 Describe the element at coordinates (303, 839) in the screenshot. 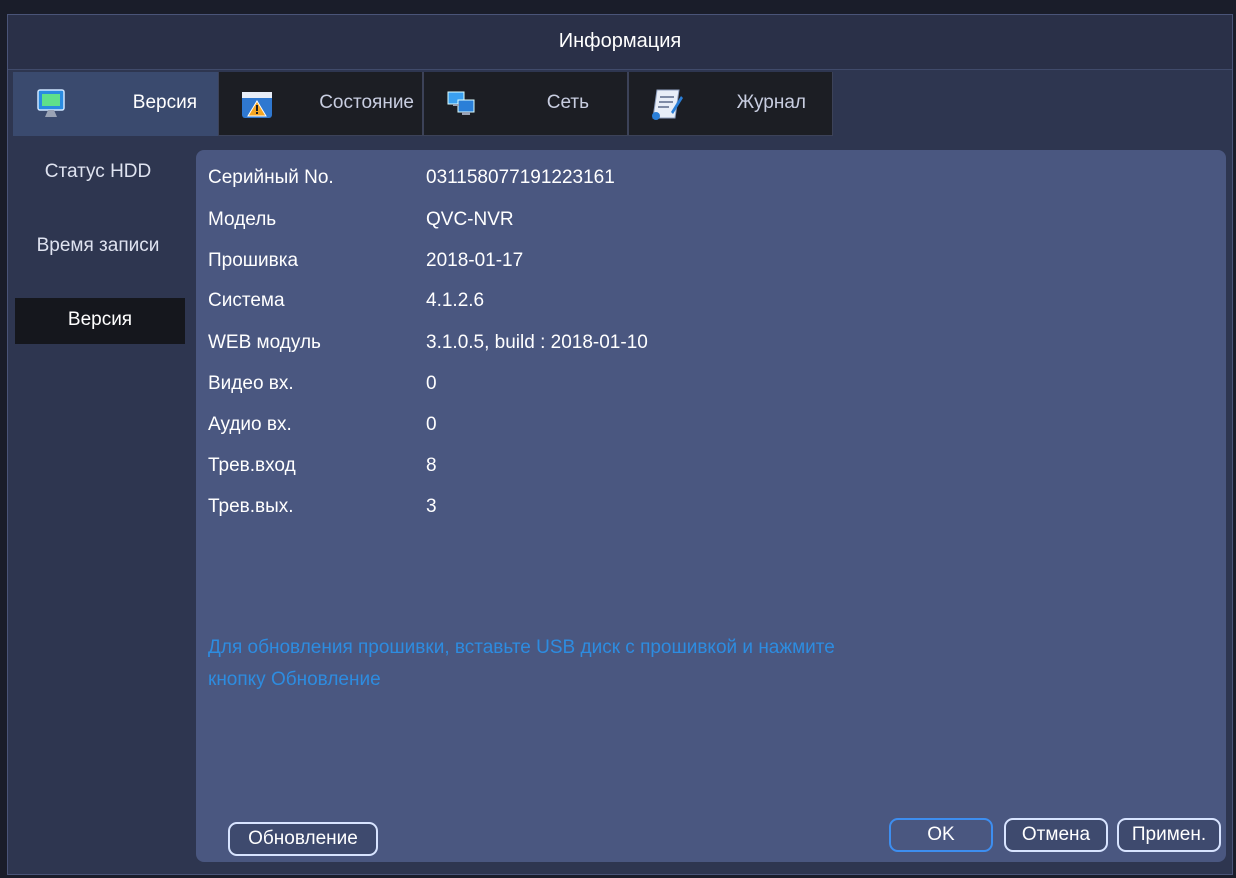

I see `update-button: Обновление` at that location.